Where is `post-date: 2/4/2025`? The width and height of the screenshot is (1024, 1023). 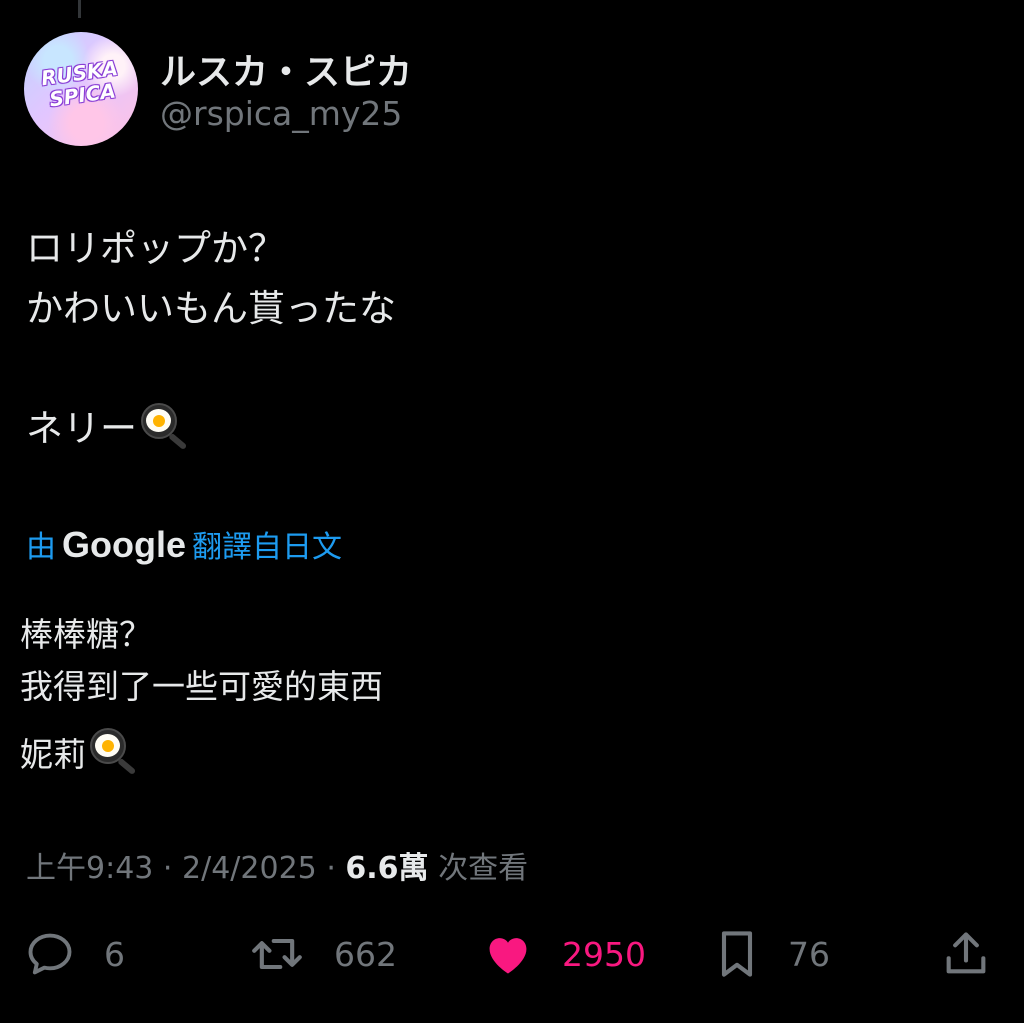 post-date: 2/4/2025 is located at coordinates (249, 868).